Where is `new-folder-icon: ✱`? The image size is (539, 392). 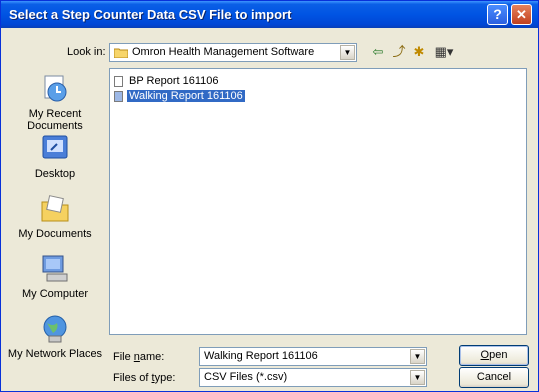 new-folder-icon: ✱ is located at coordinates (419, 52).